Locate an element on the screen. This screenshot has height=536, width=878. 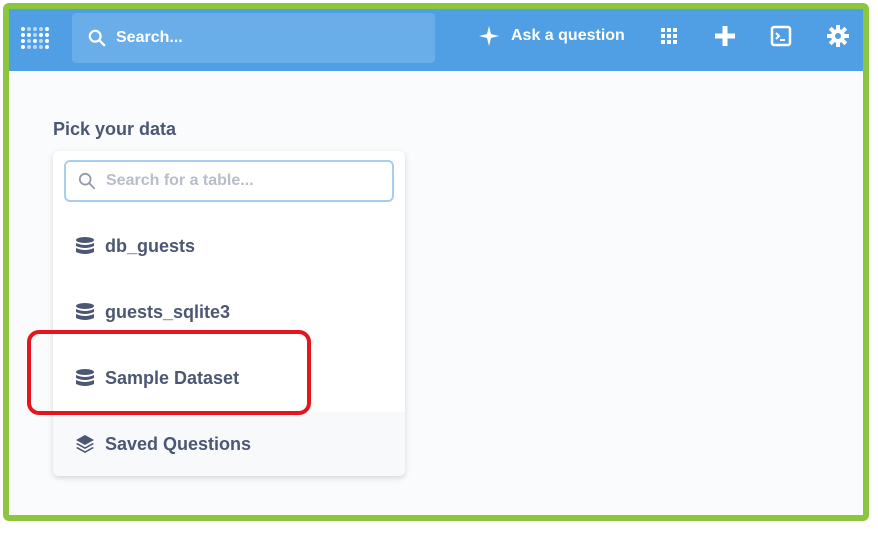
ask-question-button: Ask a question is located at coordinates (552, 36).